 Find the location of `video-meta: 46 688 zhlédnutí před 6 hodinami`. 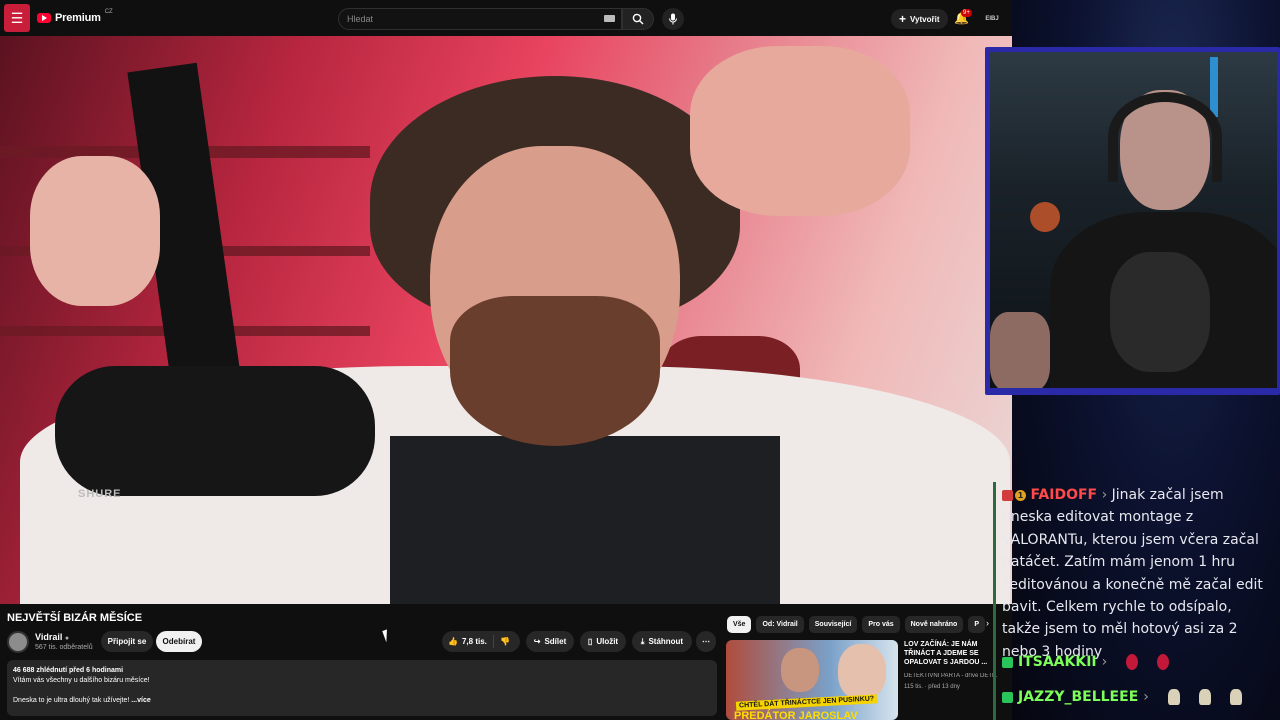

video-meta: 46 688 zhlédnutí před 6 hodinami is located at coordinates (68, 670).